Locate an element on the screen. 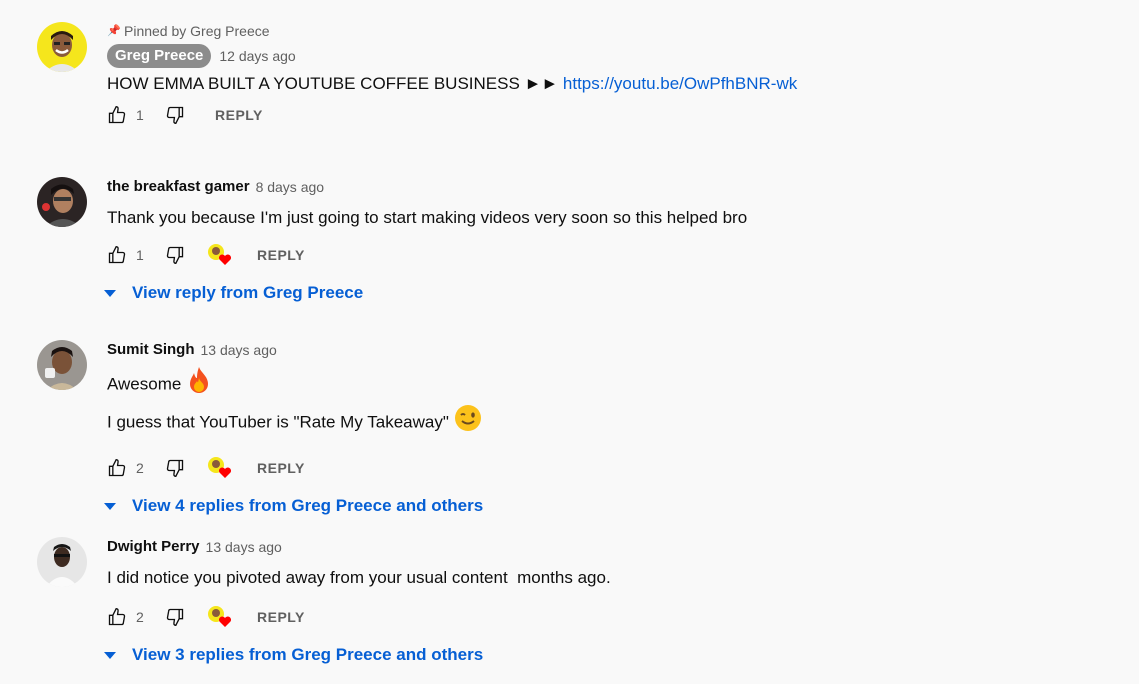  view-replies-label: View reply from Greg Preece is located at coordinates (248, 292).